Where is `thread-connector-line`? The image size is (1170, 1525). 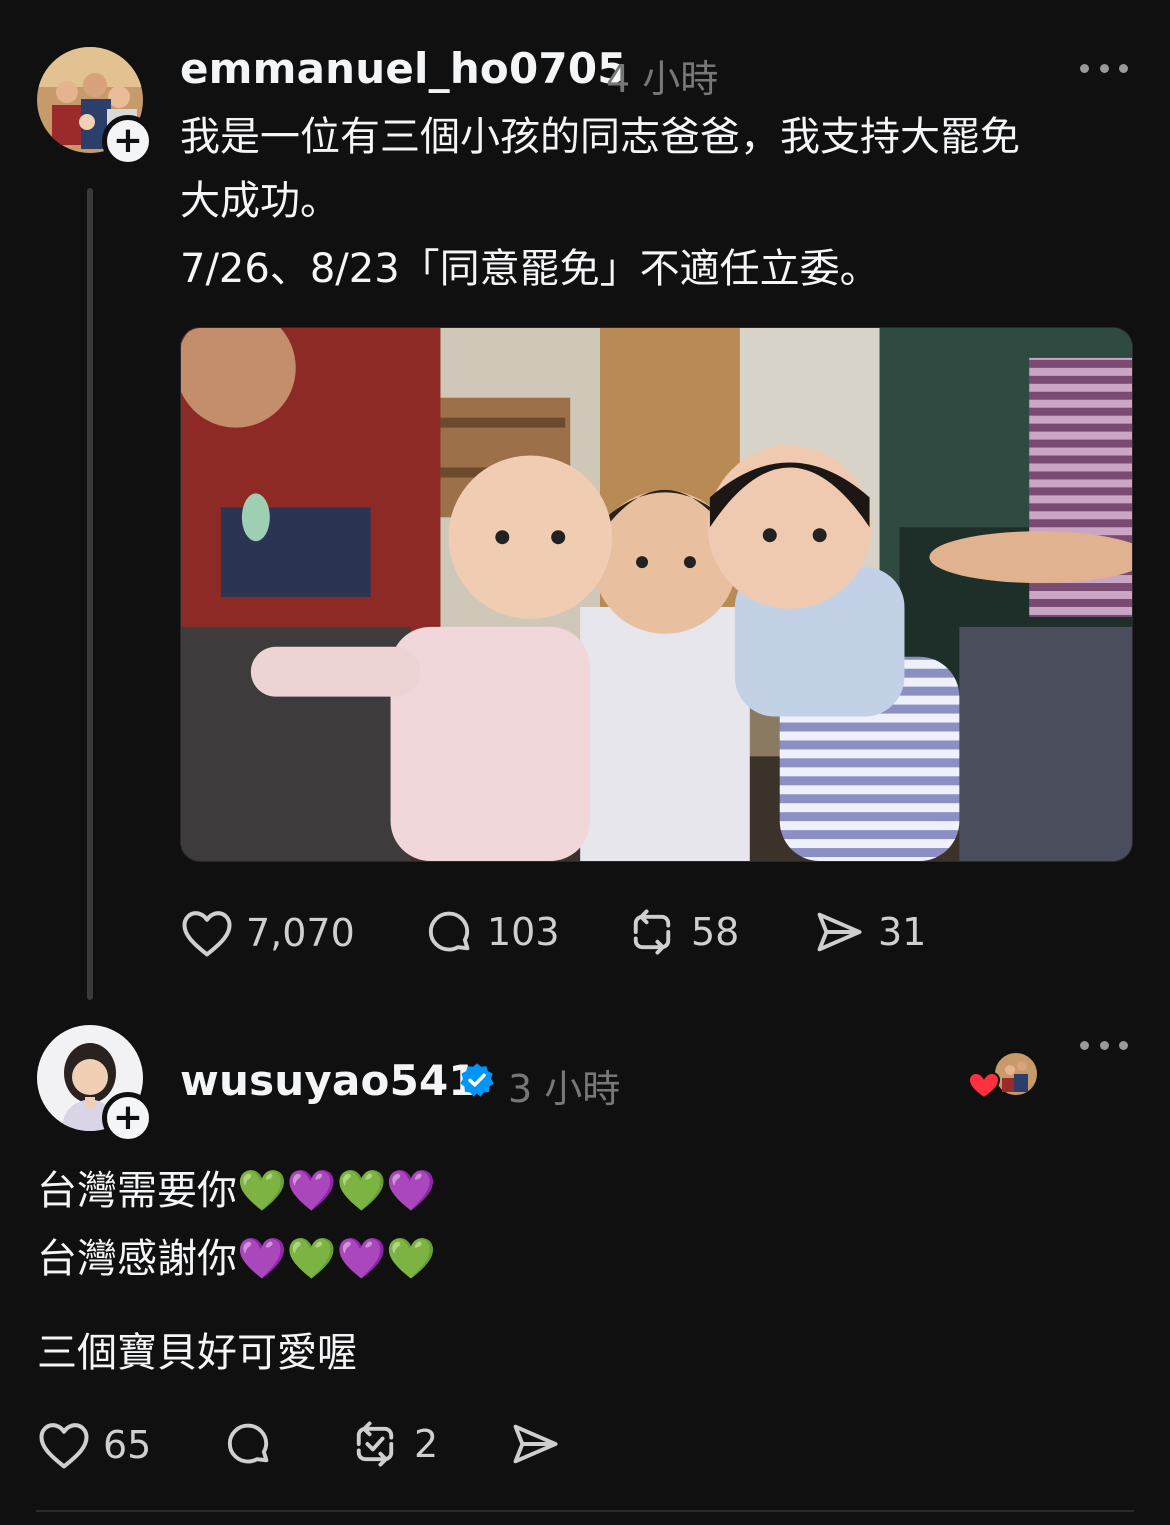 thread-connector-line is located at coordinates (90, 594).